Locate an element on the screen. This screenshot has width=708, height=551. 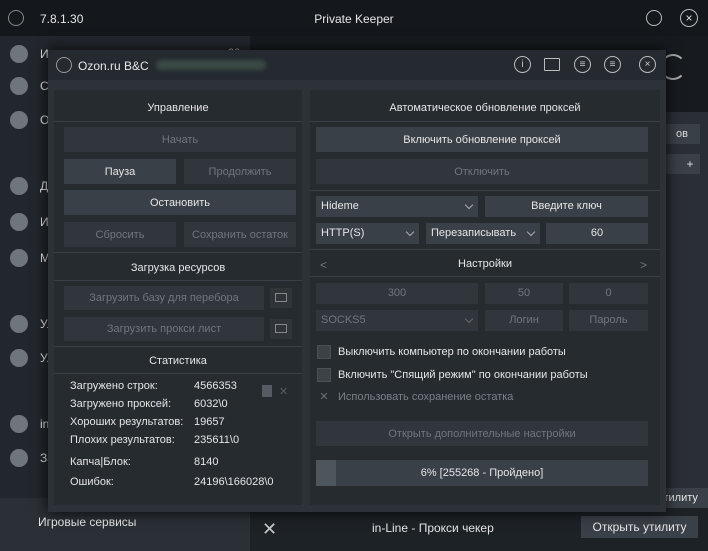
load-base-button: Загрузить базу для перебора is located at coordinates (164, 298).